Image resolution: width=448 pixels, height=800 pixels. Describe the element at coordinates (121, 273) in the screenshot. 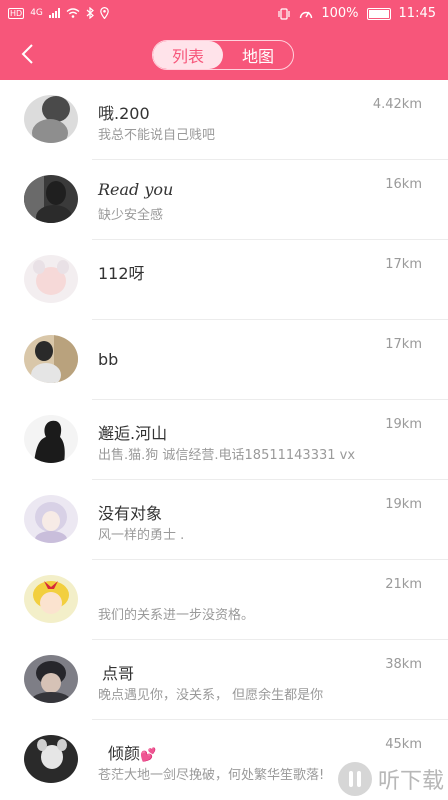

I see `user-name: 112呀` at that location.